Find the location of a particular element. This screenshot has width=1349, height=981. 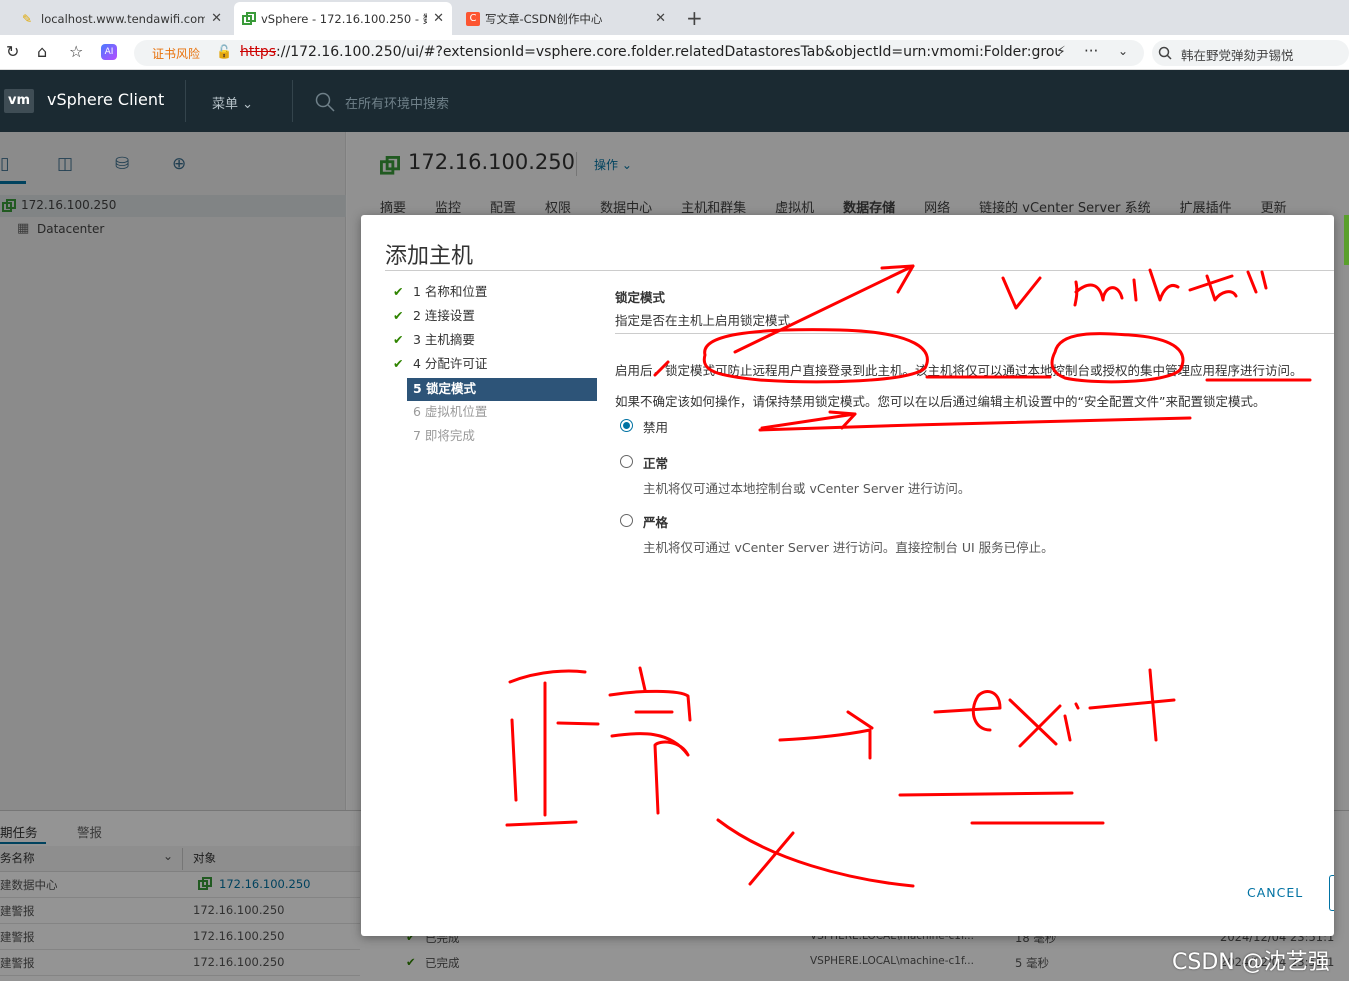

step-label: 2 连接设置 is located at coordinates (444, 315).